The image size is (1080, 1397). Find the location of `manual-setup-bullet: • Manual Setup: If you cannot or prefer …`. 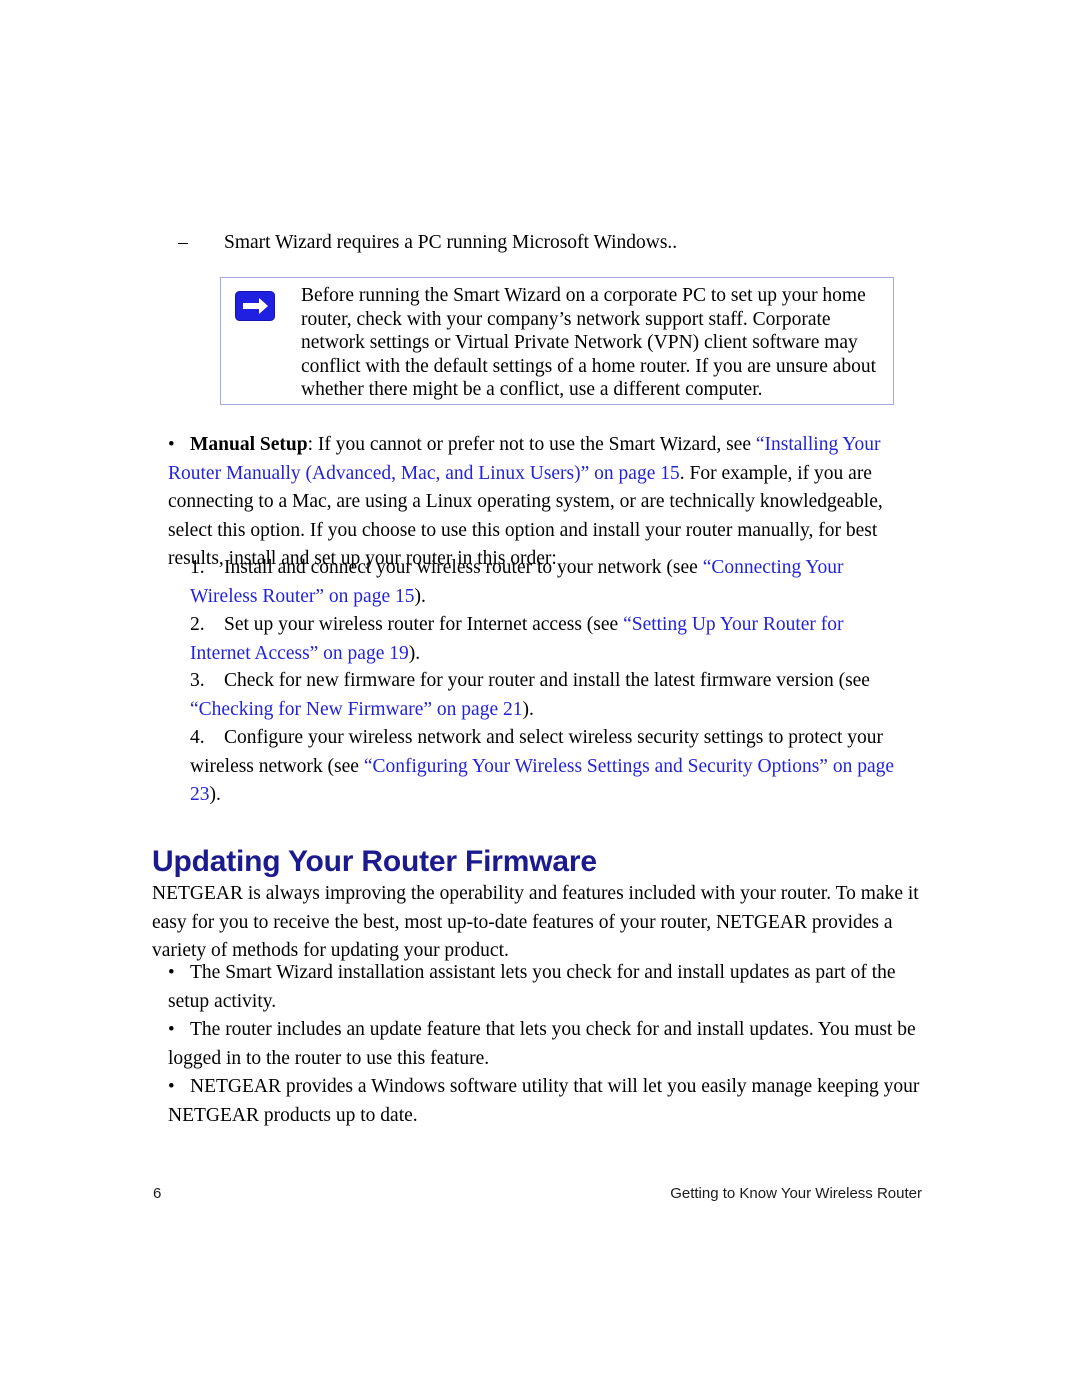

manual-setup-bullet: • Manual Setup: If you cannot or prefer … is located at coordinates (544, 502).